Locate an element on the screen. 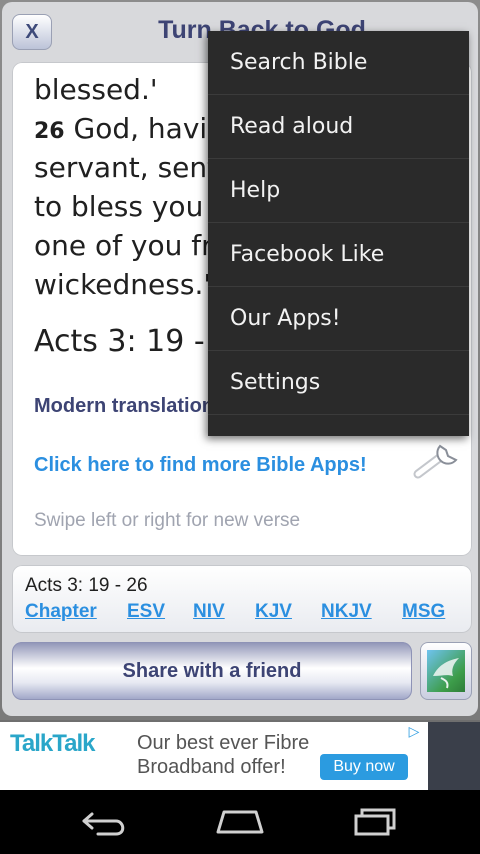 This screenshot has width=480, height=854. msg-link: MSG is located at coordinates (423, 612).